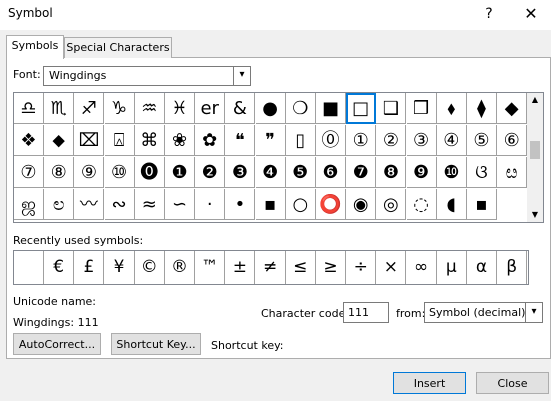  What do you see at coordinates (300, 108) in the screenshot?
I see `symbol-cell: ❍` at bounding box center [300, 108].